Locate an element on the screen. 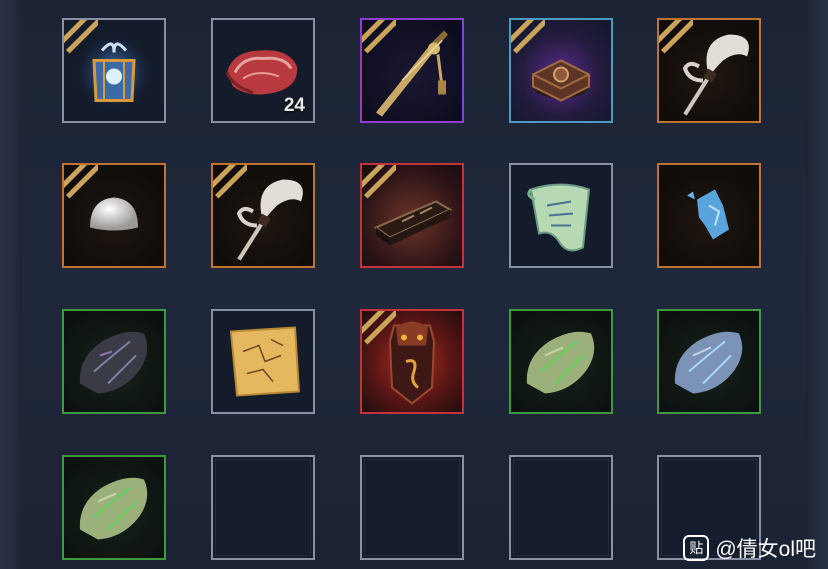  slot-ornate-sword is located at coordinates (412, 70).